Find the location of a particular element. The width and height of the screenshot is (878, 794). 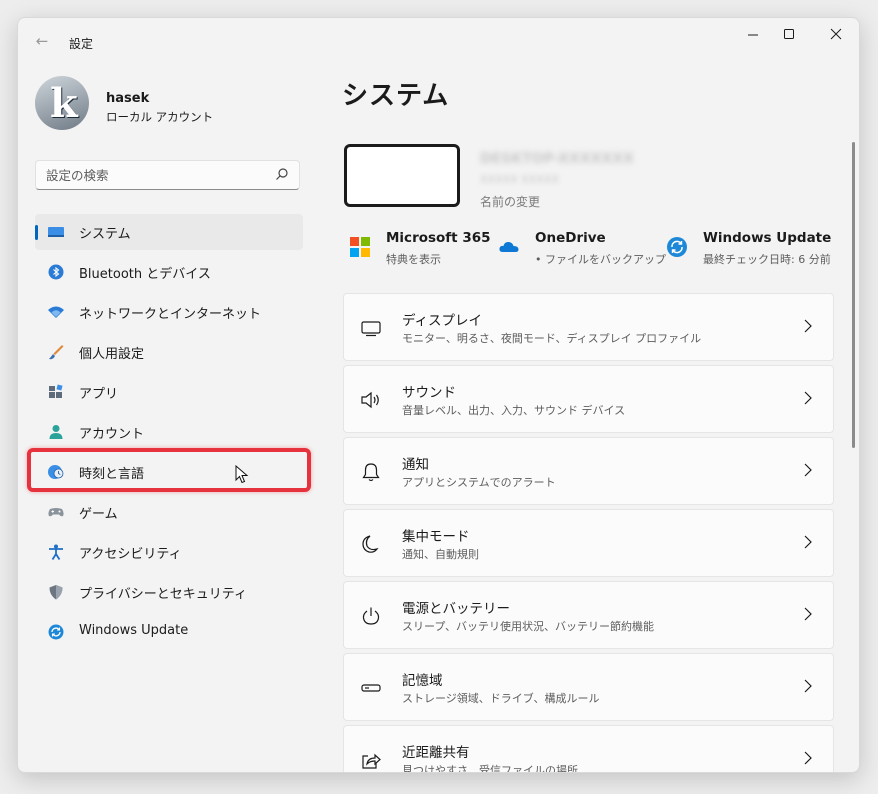

card-subtitle: アプリとシステムでのアラート is located at coordinates (479, 482).